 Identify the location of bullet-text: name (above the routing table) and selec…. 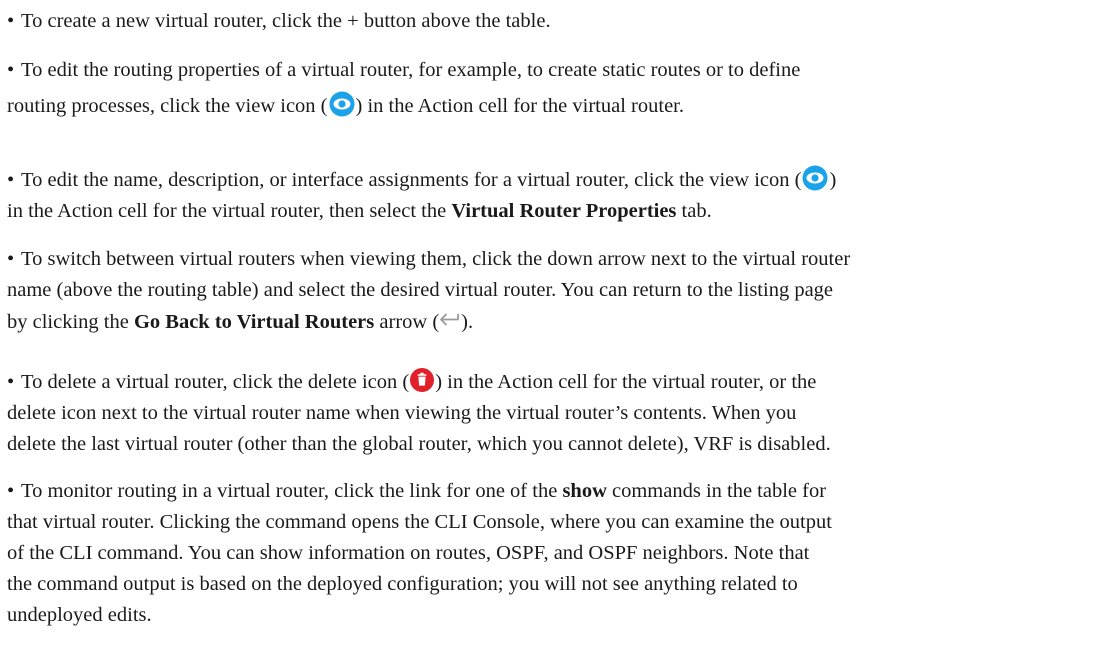
(420, 290).